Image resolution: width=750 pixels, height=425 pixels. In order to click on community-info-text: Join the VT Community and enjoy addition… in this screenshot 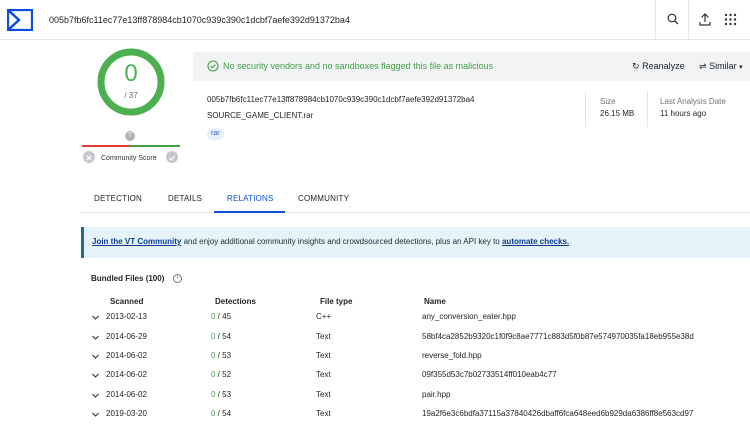, I will do `click(330, 241)`.